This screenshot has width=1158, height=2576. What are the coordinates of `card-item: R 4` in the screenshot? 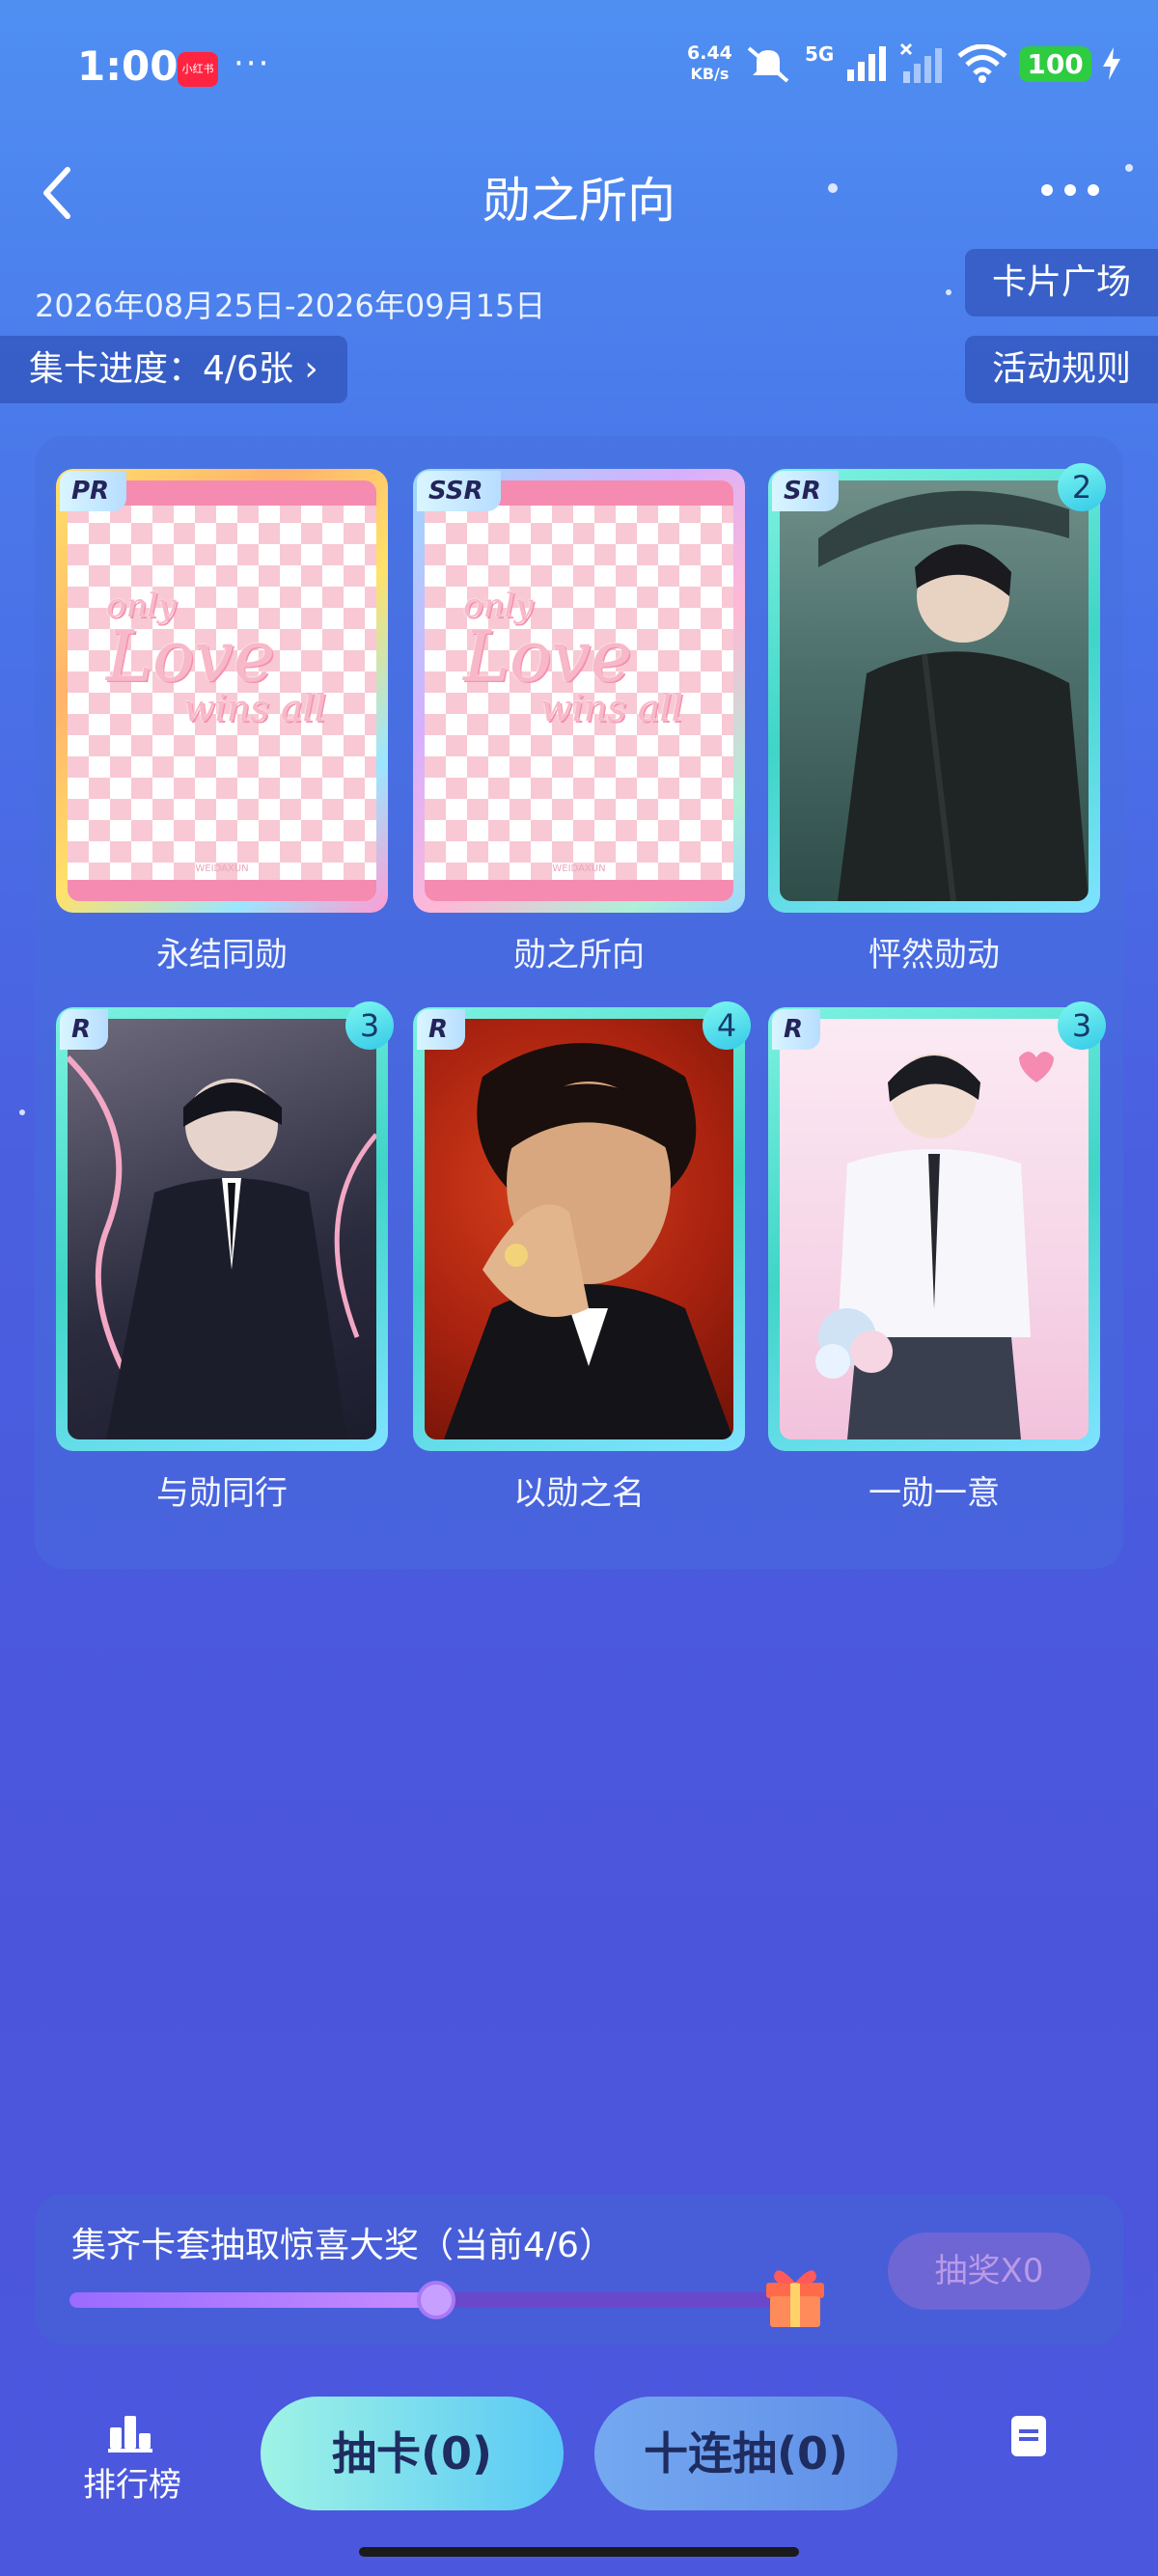 It's located at (582, 1226).